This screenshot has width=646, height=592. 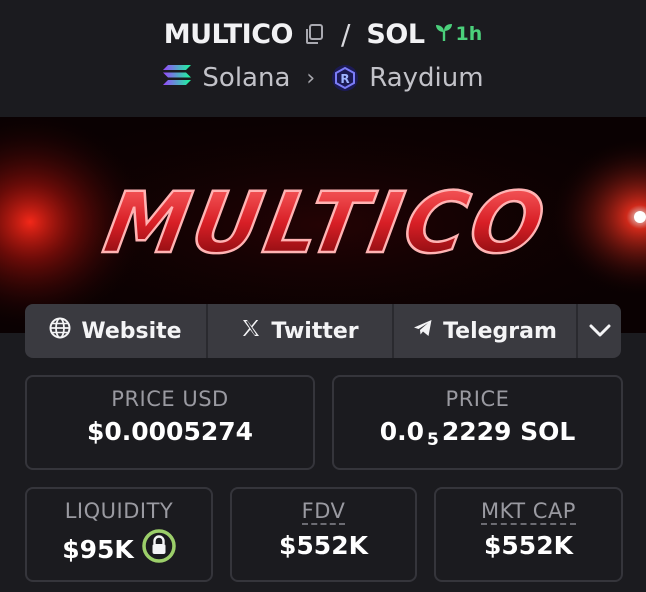 What do you see at coordinates (246, 78) in the screenshot?
I see `chain-name: Solana` at bounding box center [246, 78].